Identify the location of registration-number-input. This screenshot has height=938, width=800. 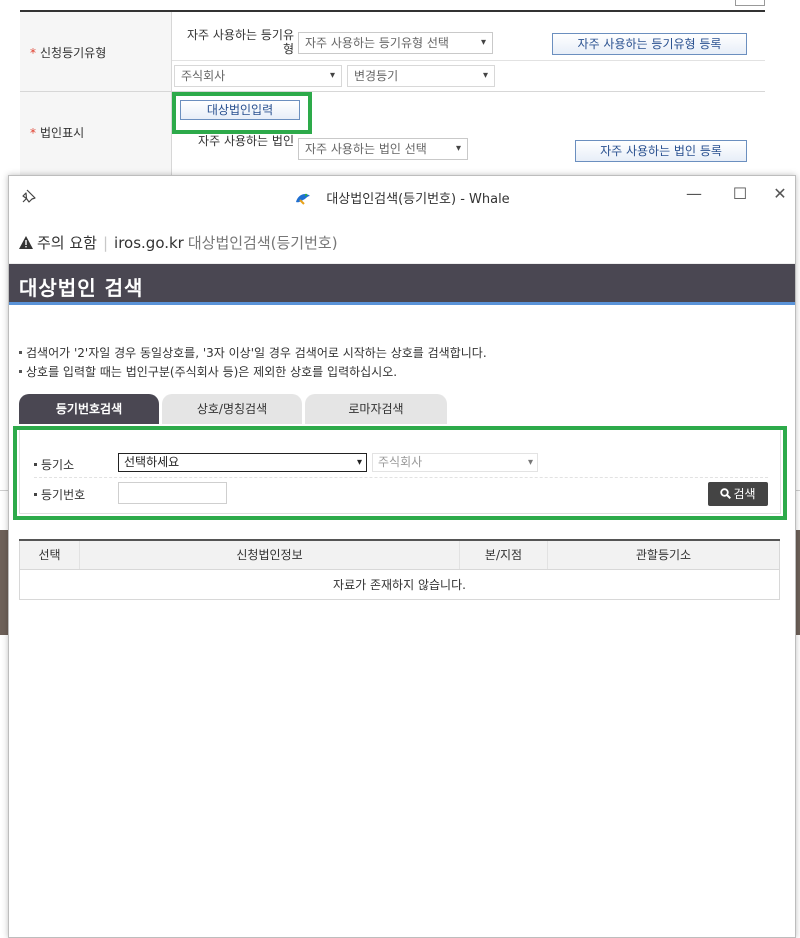
(172, 493).